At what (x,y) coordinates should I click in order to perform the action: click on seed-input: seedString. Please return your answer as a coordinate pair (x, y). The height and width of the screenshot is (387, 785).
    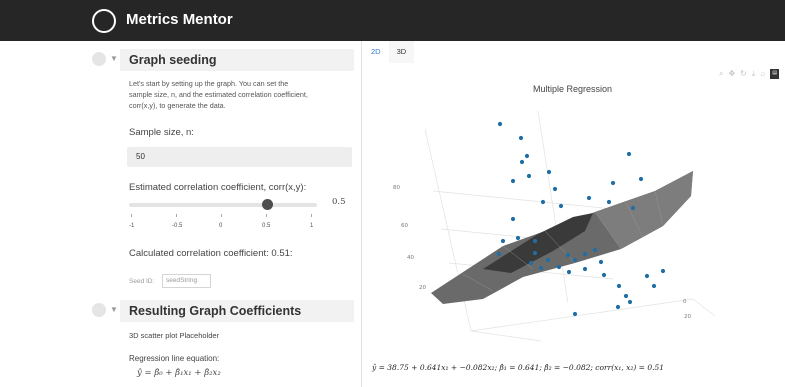
    Looking at the image, I should click on (186, 281).